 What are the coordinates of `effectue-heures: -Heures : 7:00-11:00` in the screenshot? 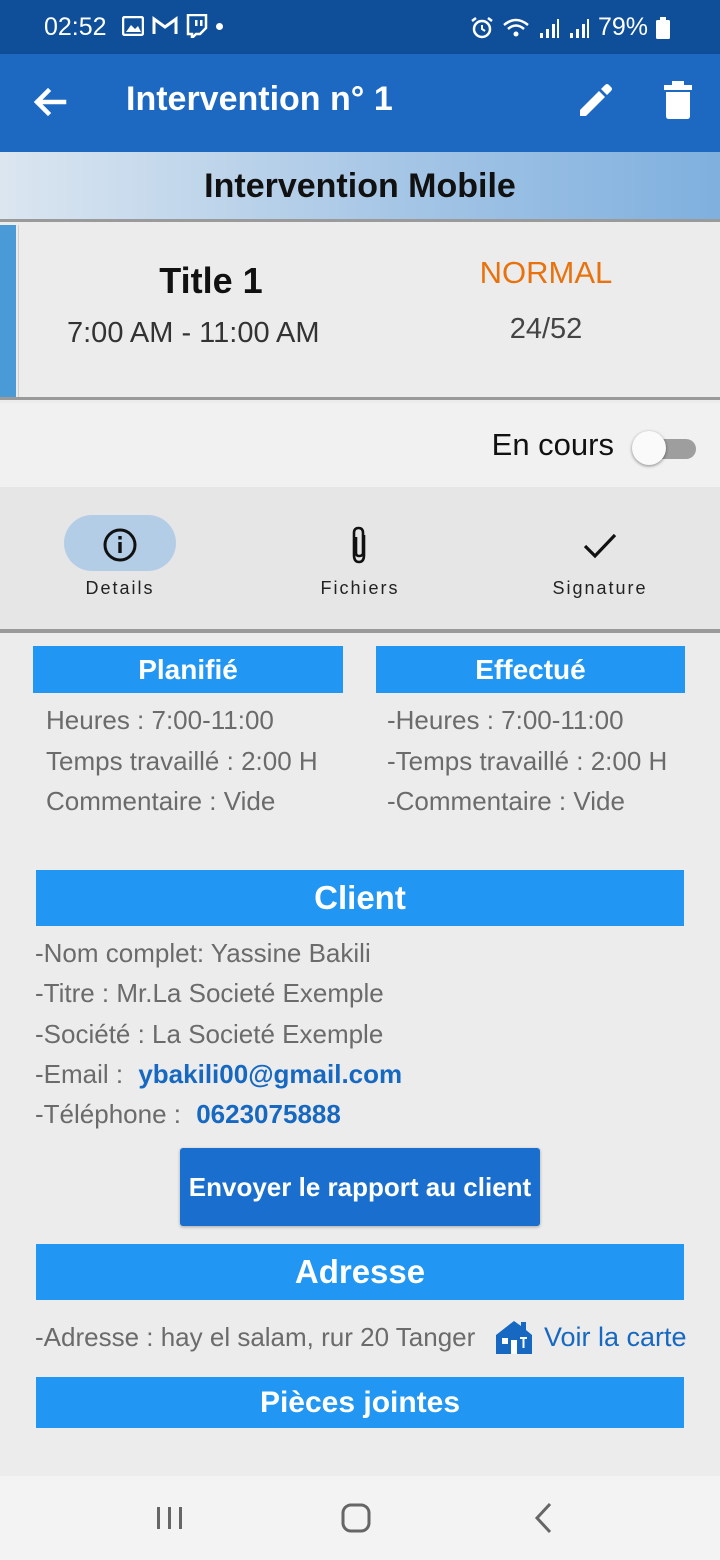 It's located at (505, 720).